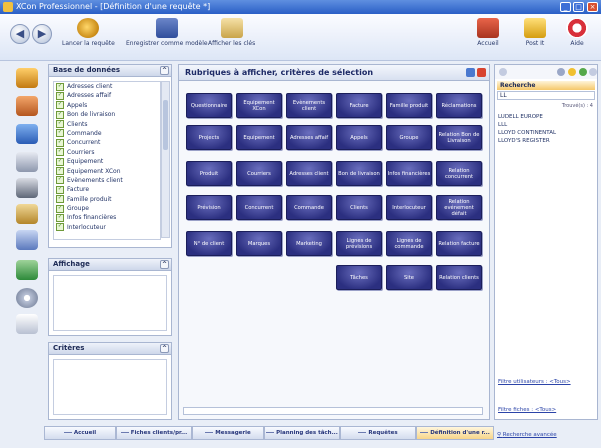 The height and width of the screenshot is (448, 601). What do you see at coordinates (42, 34) in the screenshot?
I see `forward-button: ▶` at bounding box center [42, 34].